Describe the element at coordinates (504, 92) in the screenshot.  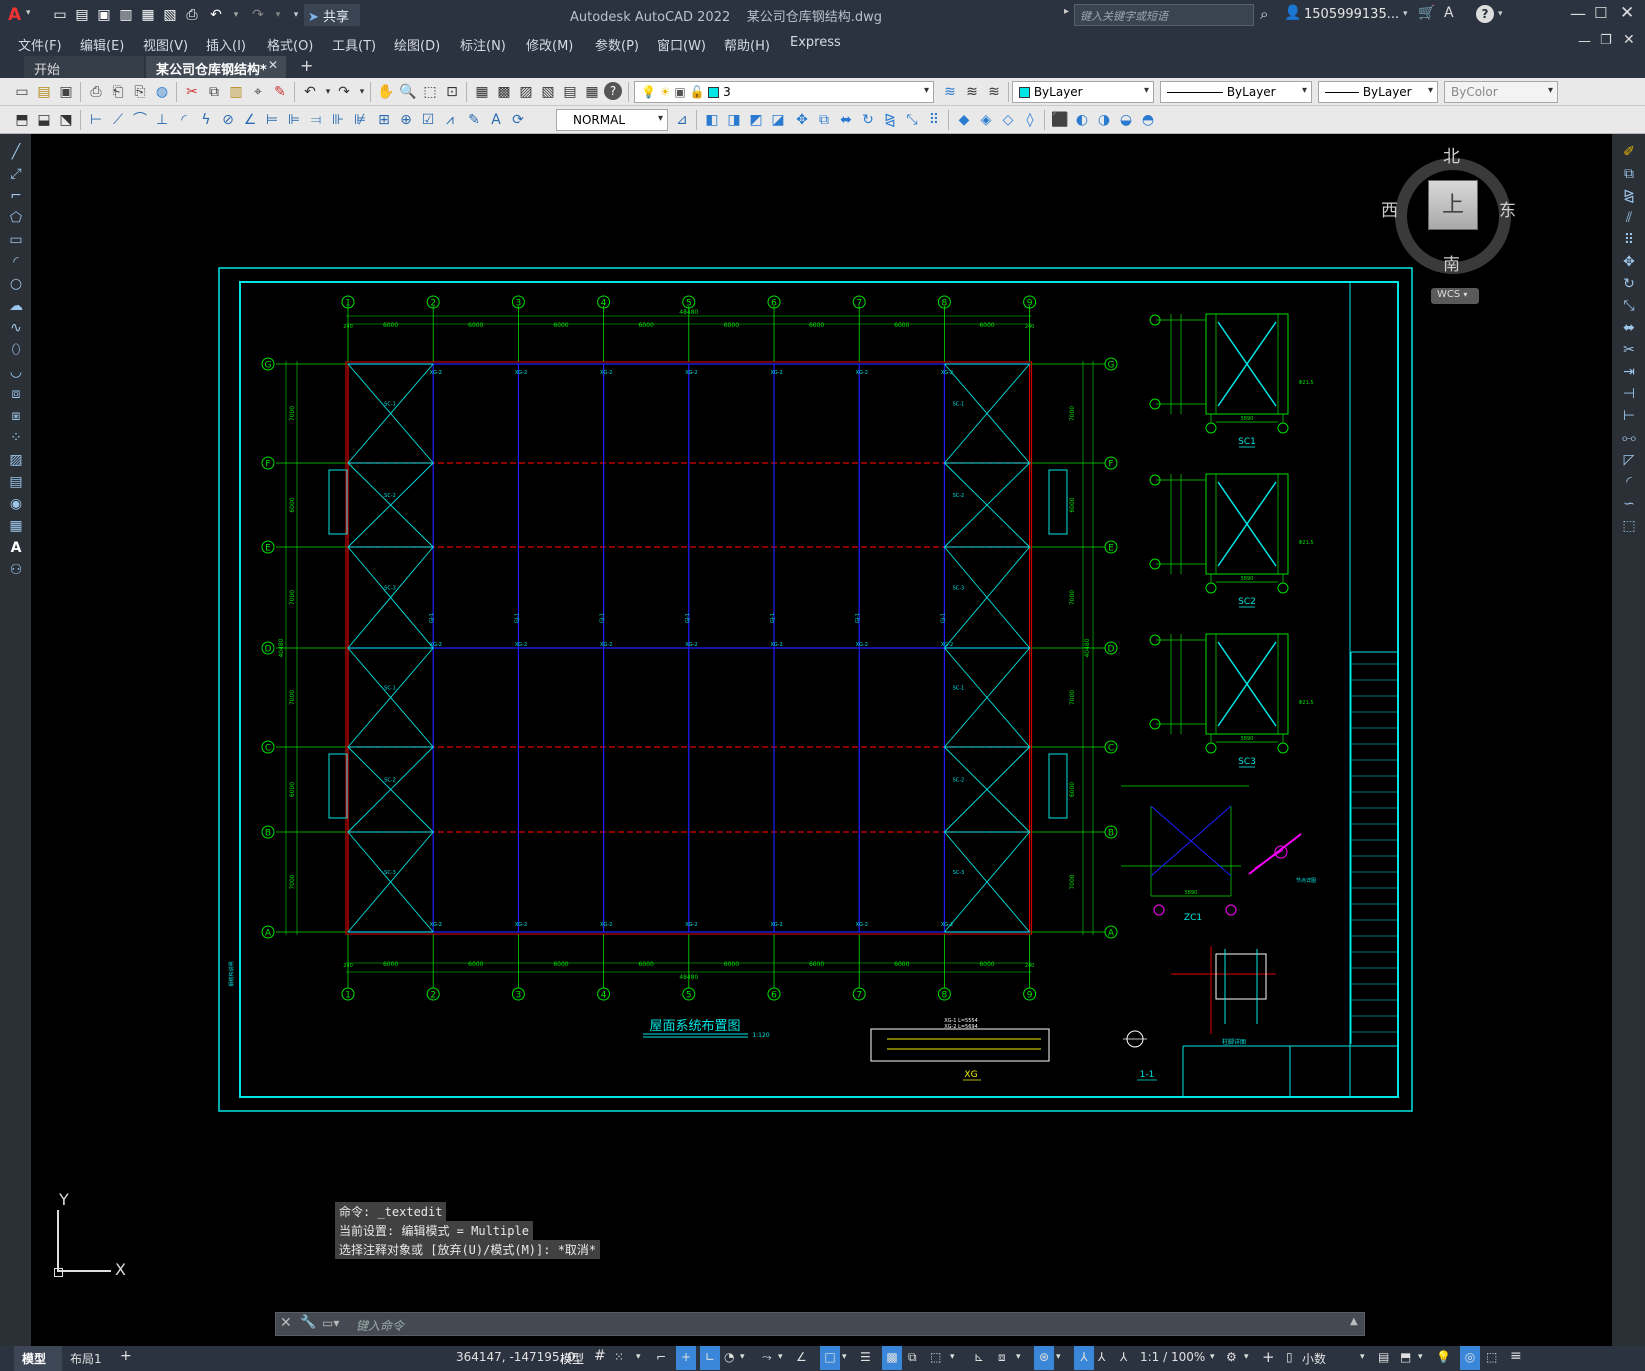
I see `design-center-icon: ▩` at that location.